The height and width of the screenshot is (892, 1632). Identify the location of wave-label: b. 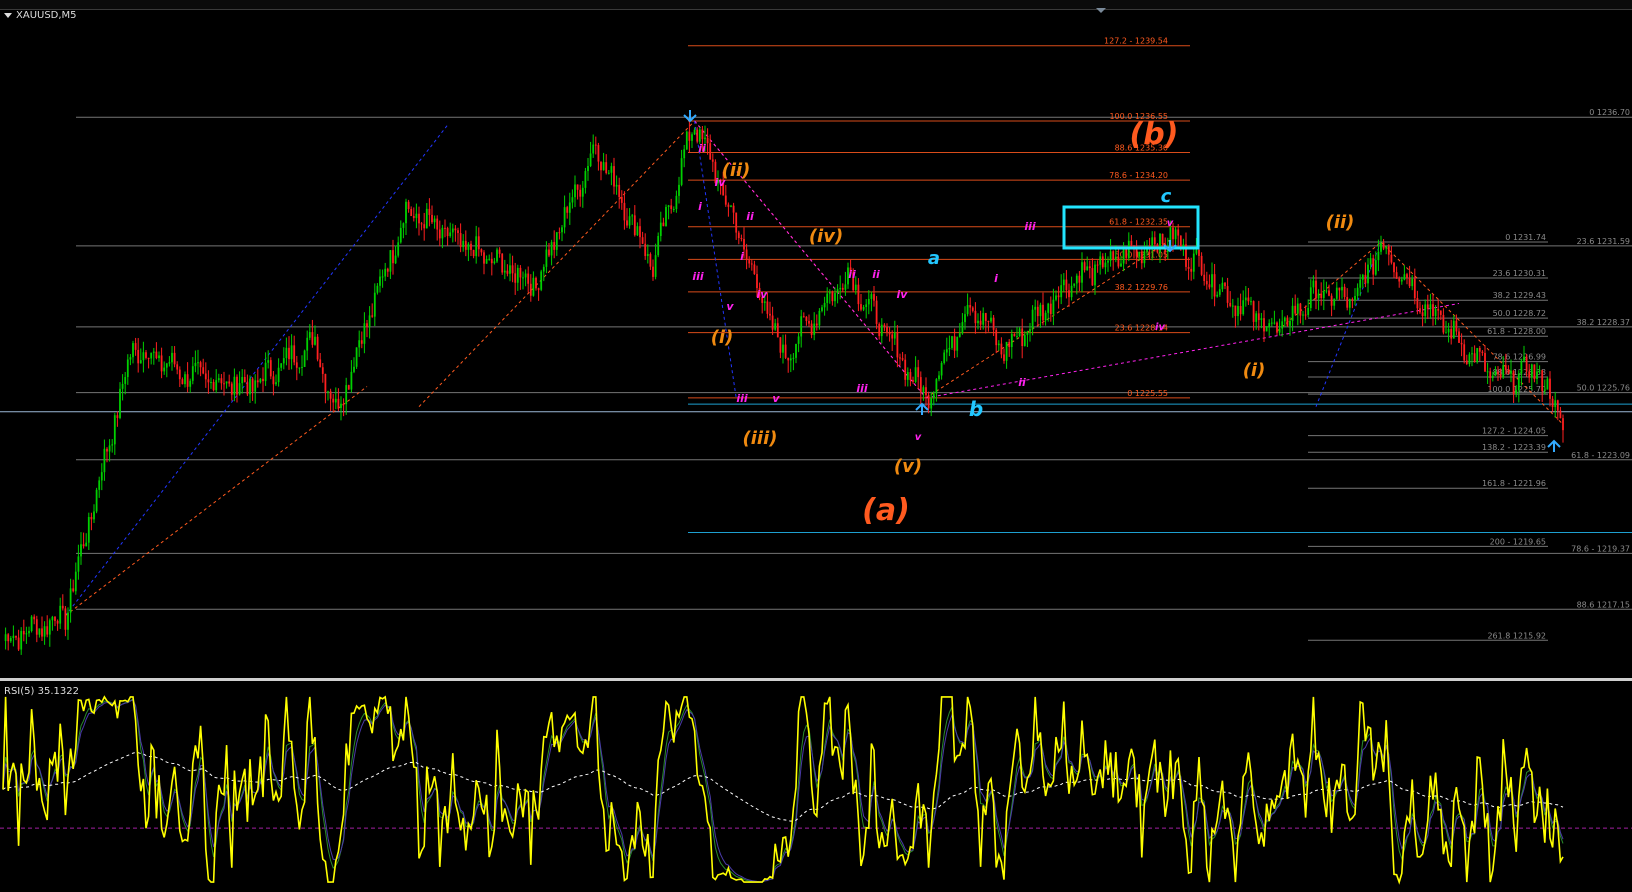
(976, 409).